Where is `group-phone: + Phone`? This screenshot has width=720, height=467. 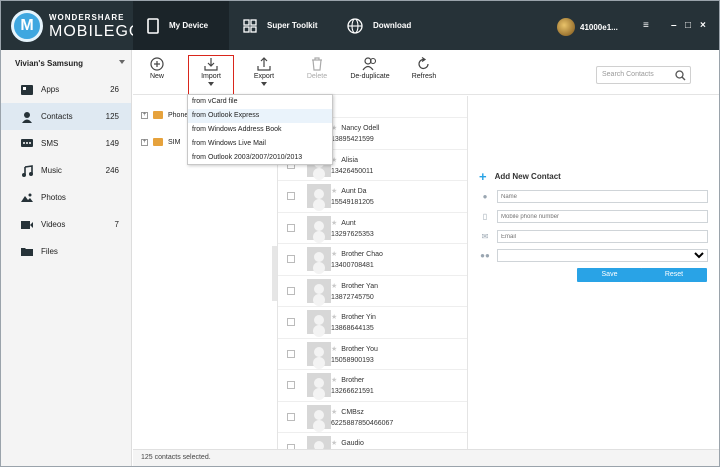 group-phone: + Phone is located at coordinates (164, 115).